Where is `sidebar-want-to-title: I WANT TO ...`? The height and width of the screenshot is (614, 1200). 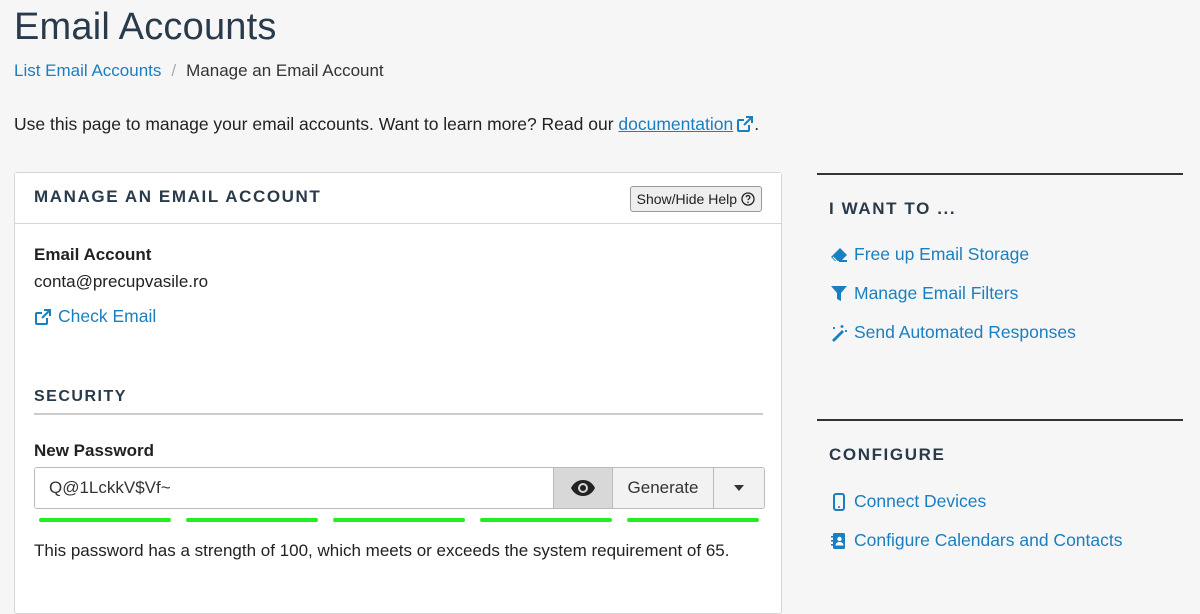 sidebar-want-to-title: I WANT TO ... is located at coordinates (893, 208).